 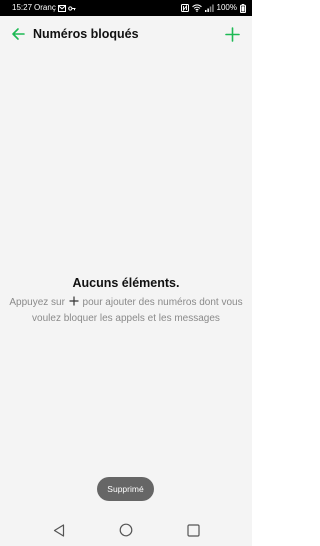 I want to click on back-button, so click(x=18, y=34).